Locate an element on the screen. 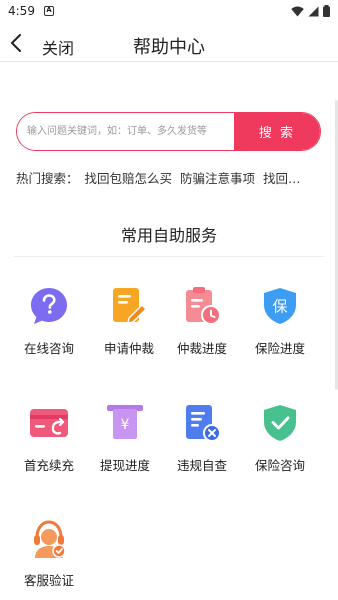  service-label: 申请仲裁 is located at coordinates (128, 348).